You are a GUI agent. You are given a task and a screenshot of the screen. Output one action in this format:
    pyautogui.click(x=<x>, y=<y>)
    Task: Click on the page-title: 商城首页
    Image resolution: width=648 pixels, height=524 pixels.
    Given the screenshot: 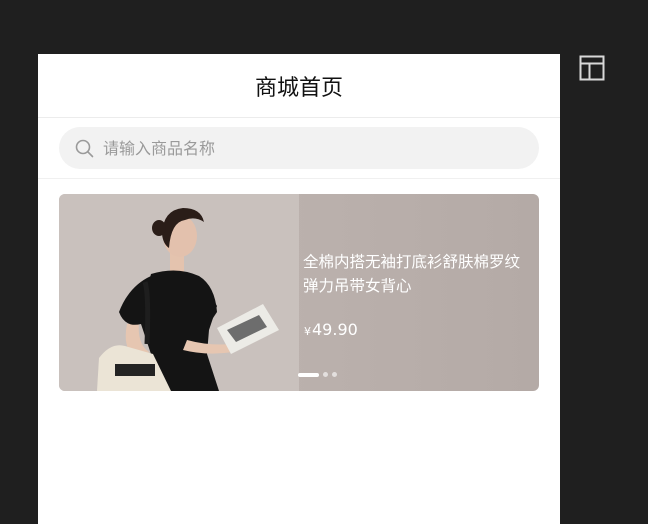 What is the action you would take?
    pyautogui.click(x=298, y=88)
    